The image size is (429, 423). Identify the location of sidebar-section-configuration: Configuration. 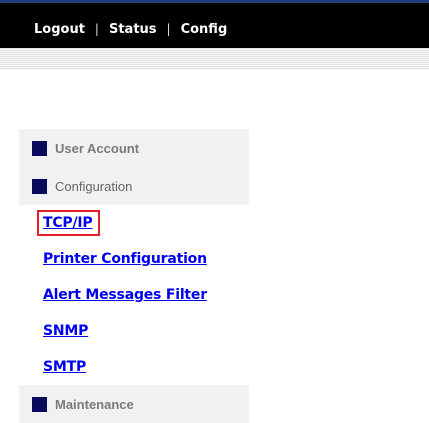
(134, 186).